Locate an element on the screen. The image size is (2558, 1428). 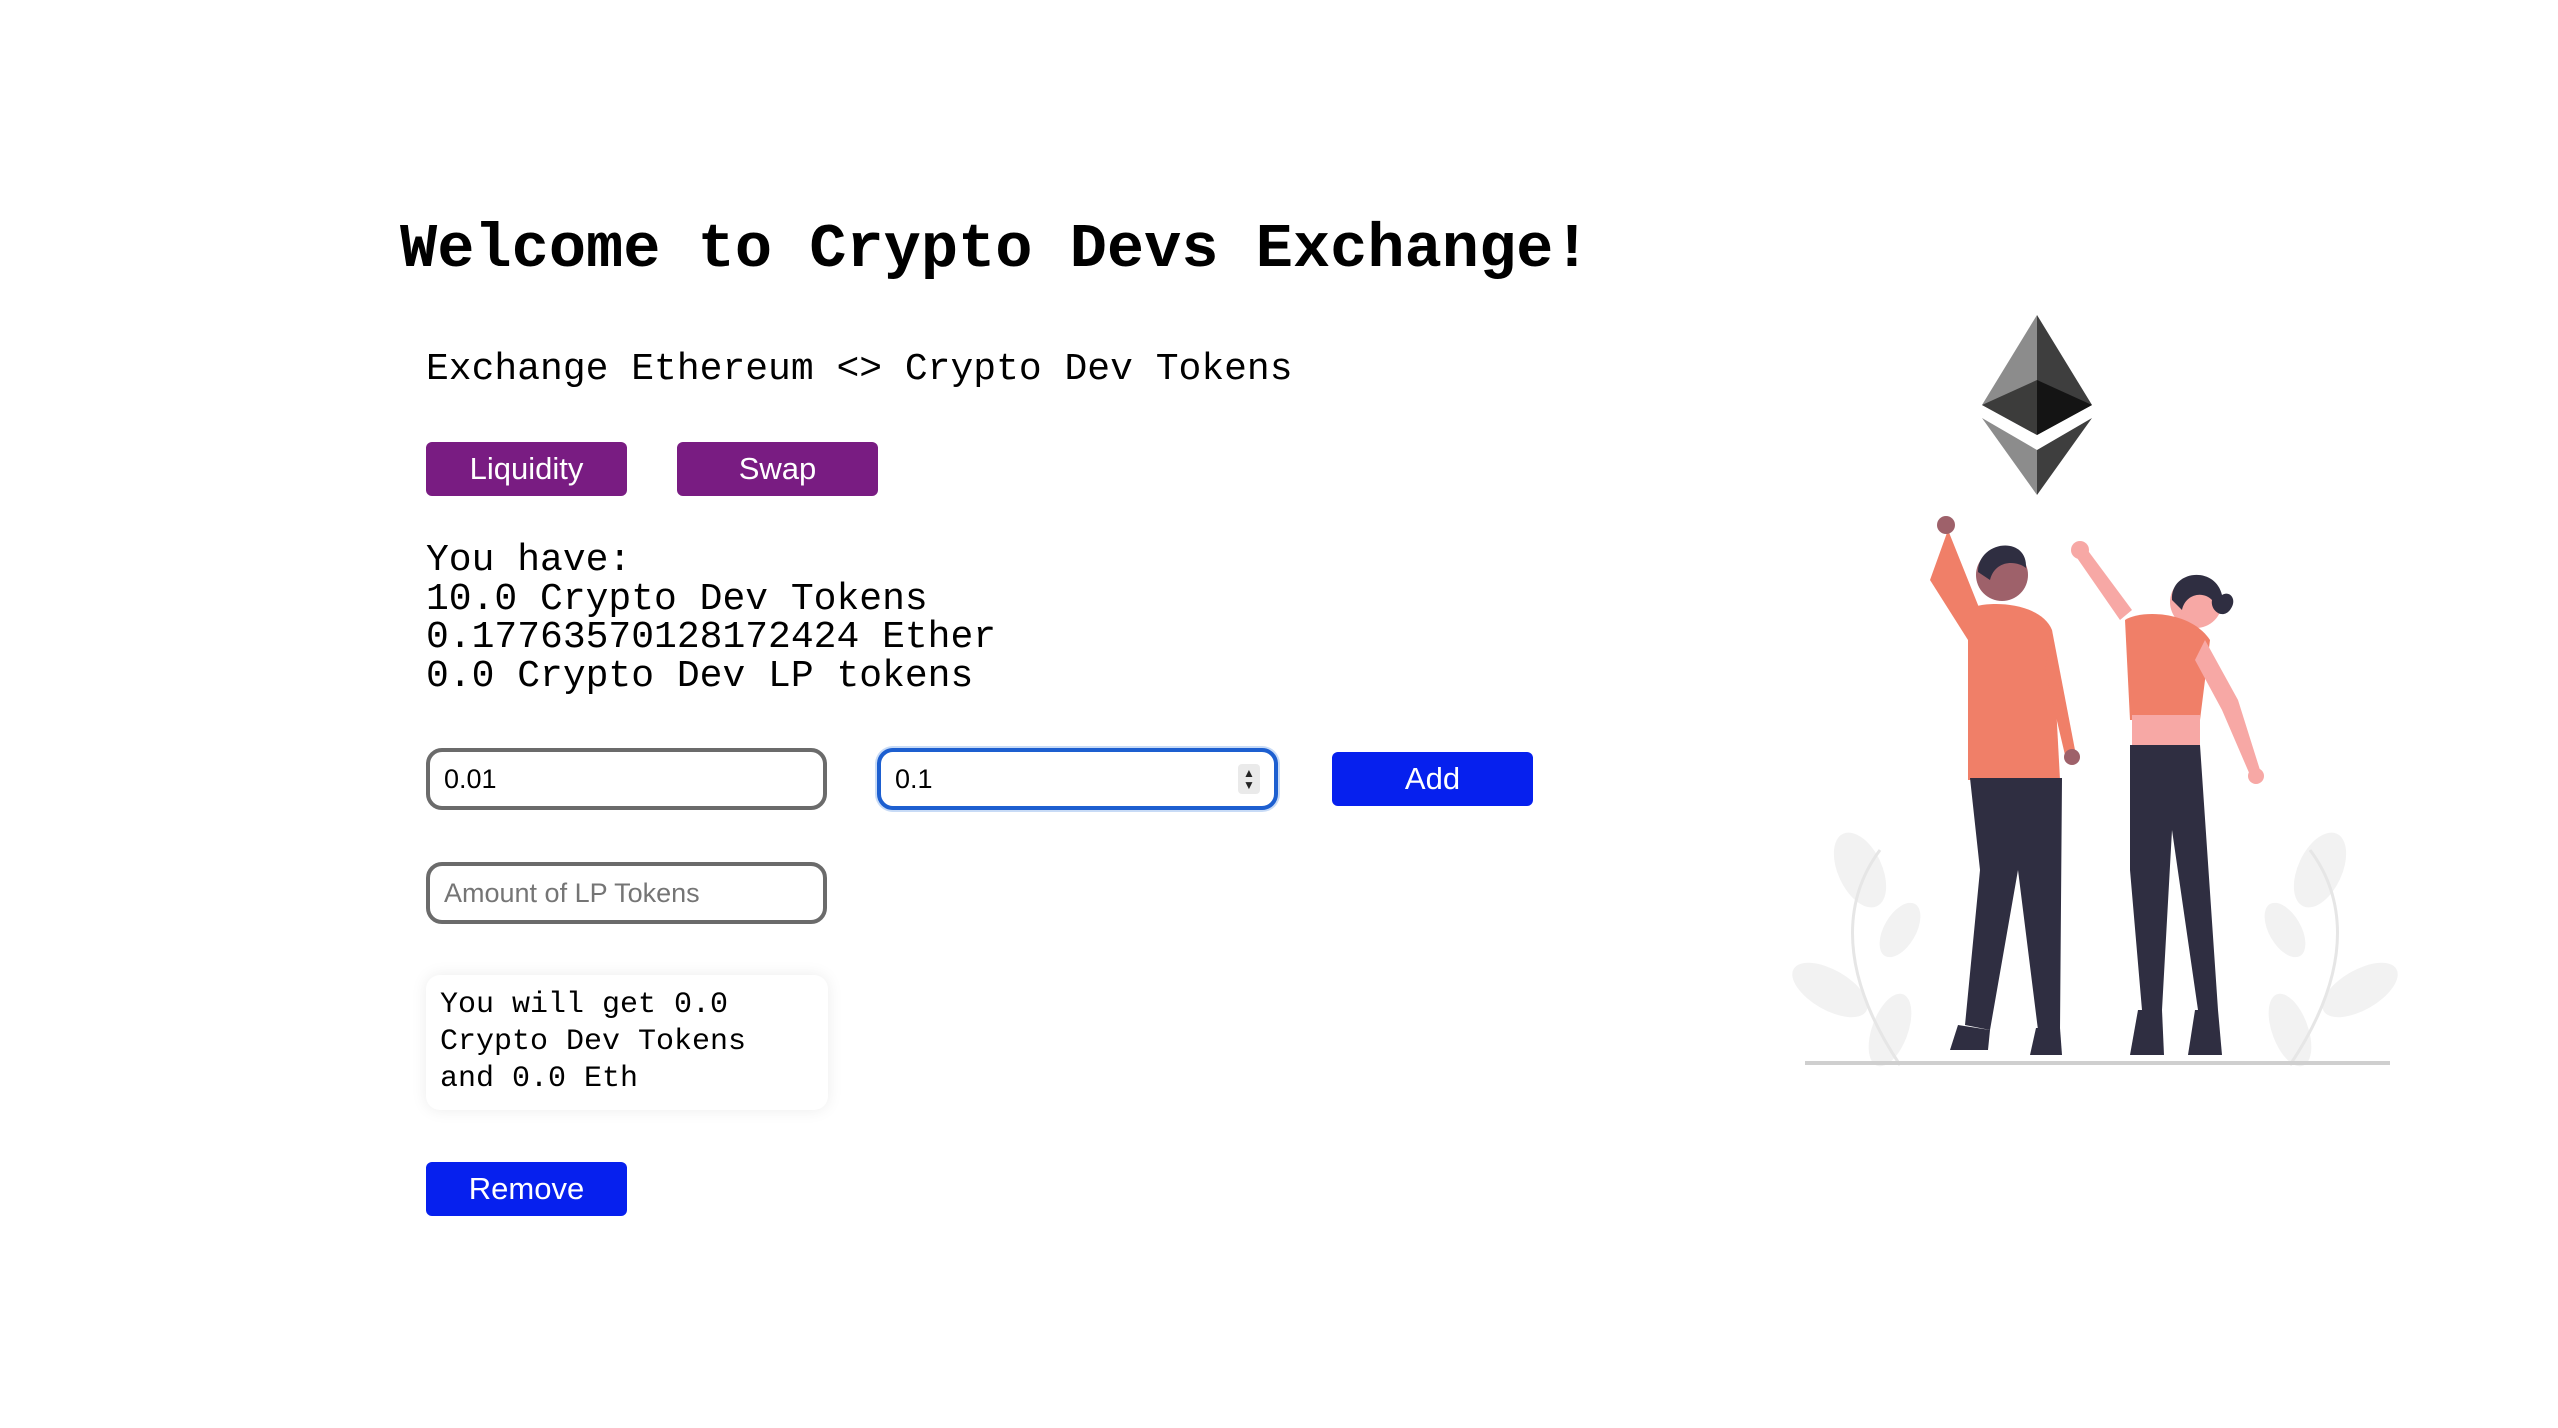
lp-token-placeholder: Amount of LP Tokens is located at coordinates (572, 892).